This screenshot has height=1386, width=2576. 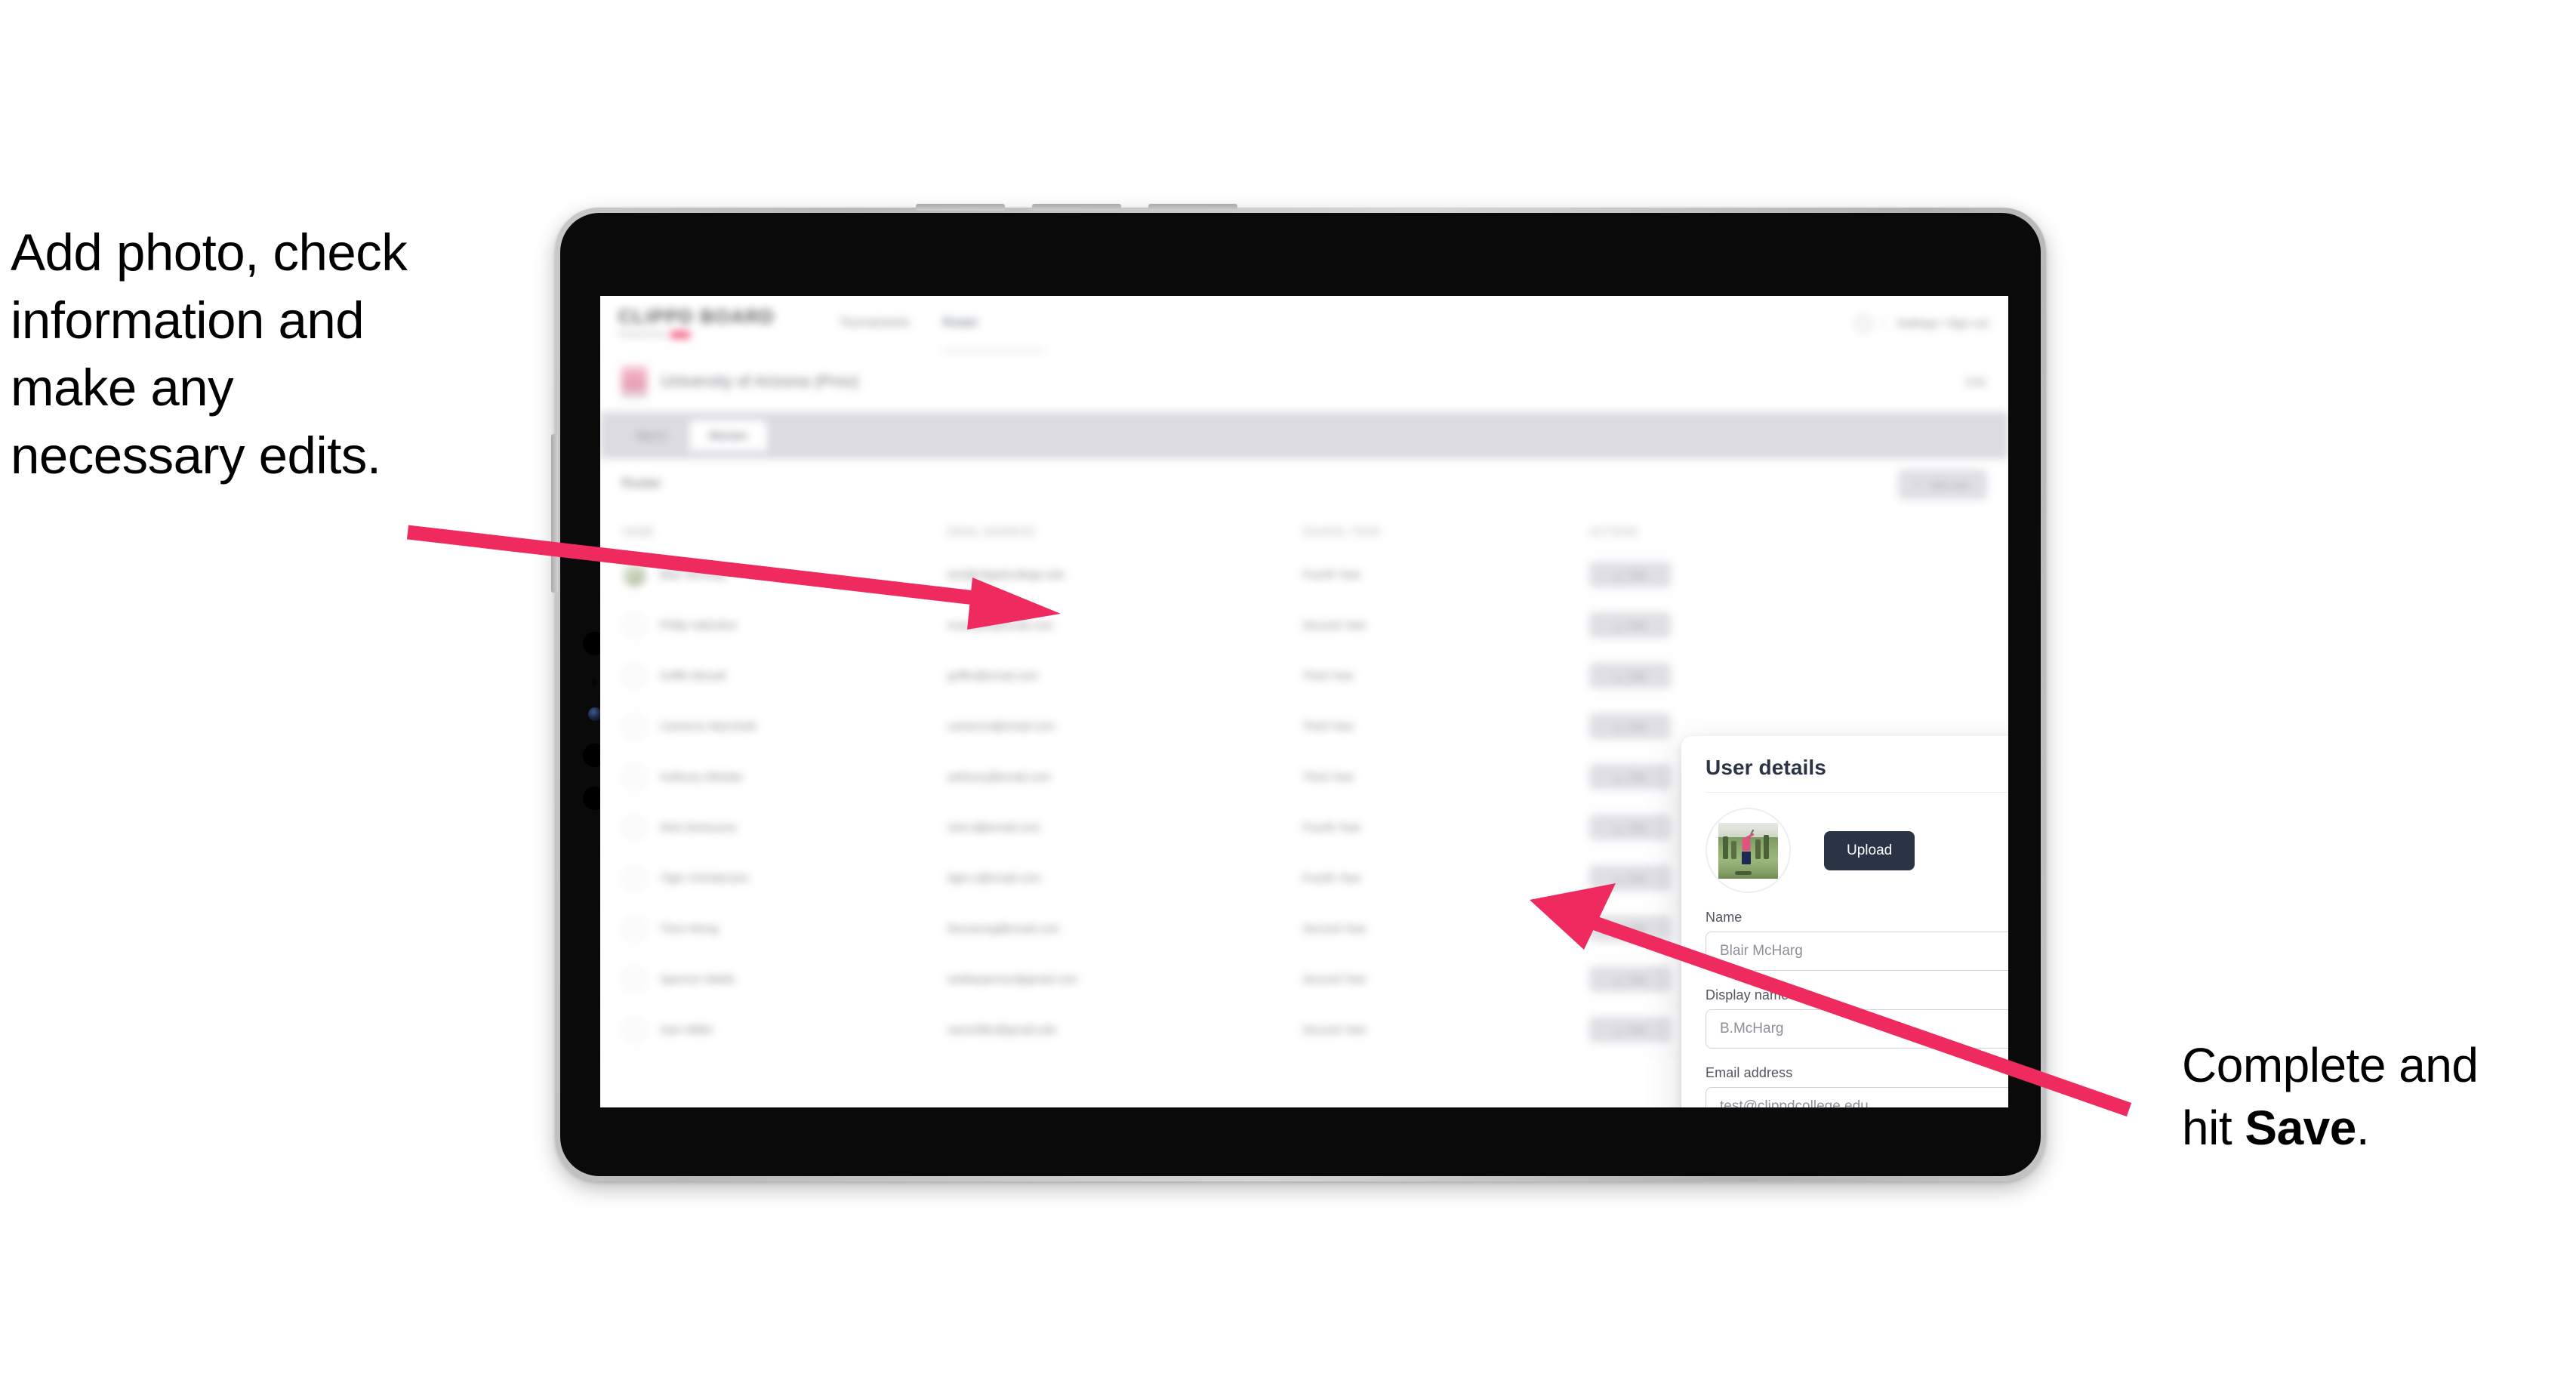 What do you see at coordinates (1857, 951) in the screenshot?
I see `name-input` at bounding box center [1857, 951].